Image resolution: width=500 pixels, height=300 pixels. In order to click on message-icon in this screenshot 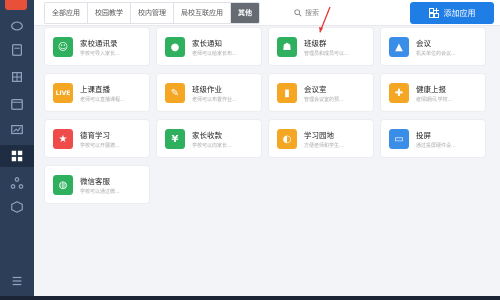, I will do `click(17, 26)`.